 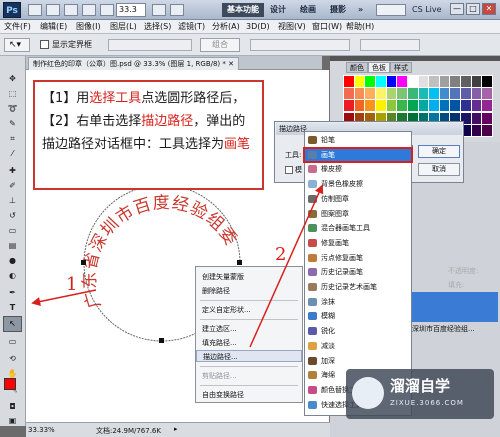 What do you see at coordinates (12, 260) in the screenshot?
I see `blur-tool-icon: ●` at bounding box center [12, 260].